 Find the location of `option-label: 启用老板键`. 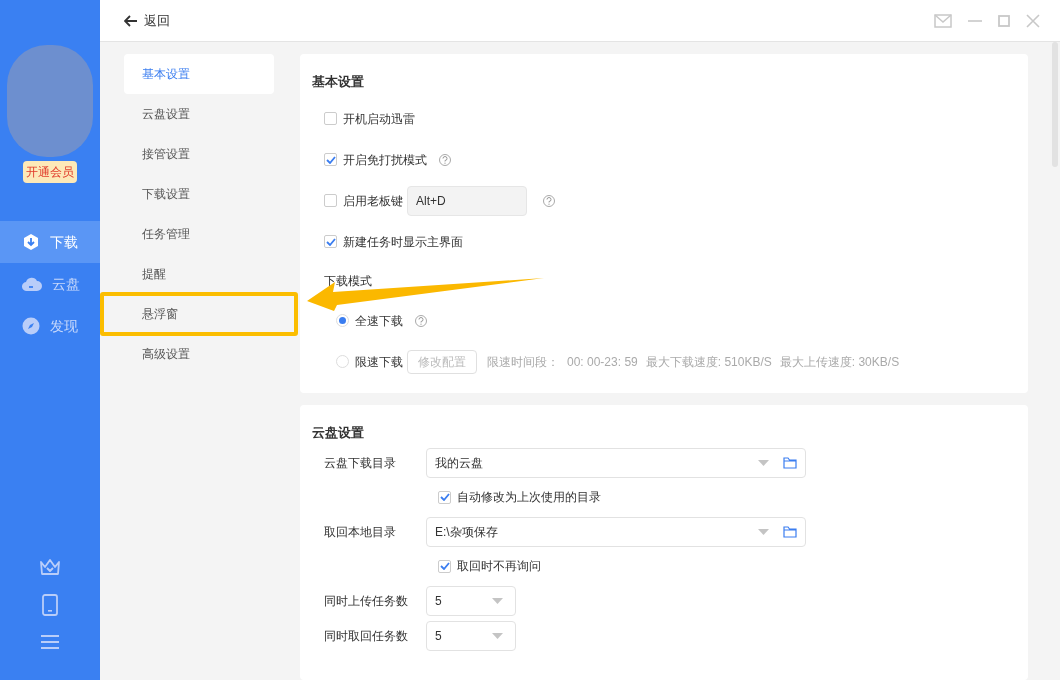

option-label: 启用老板键 is located at coordinates (373, 201).